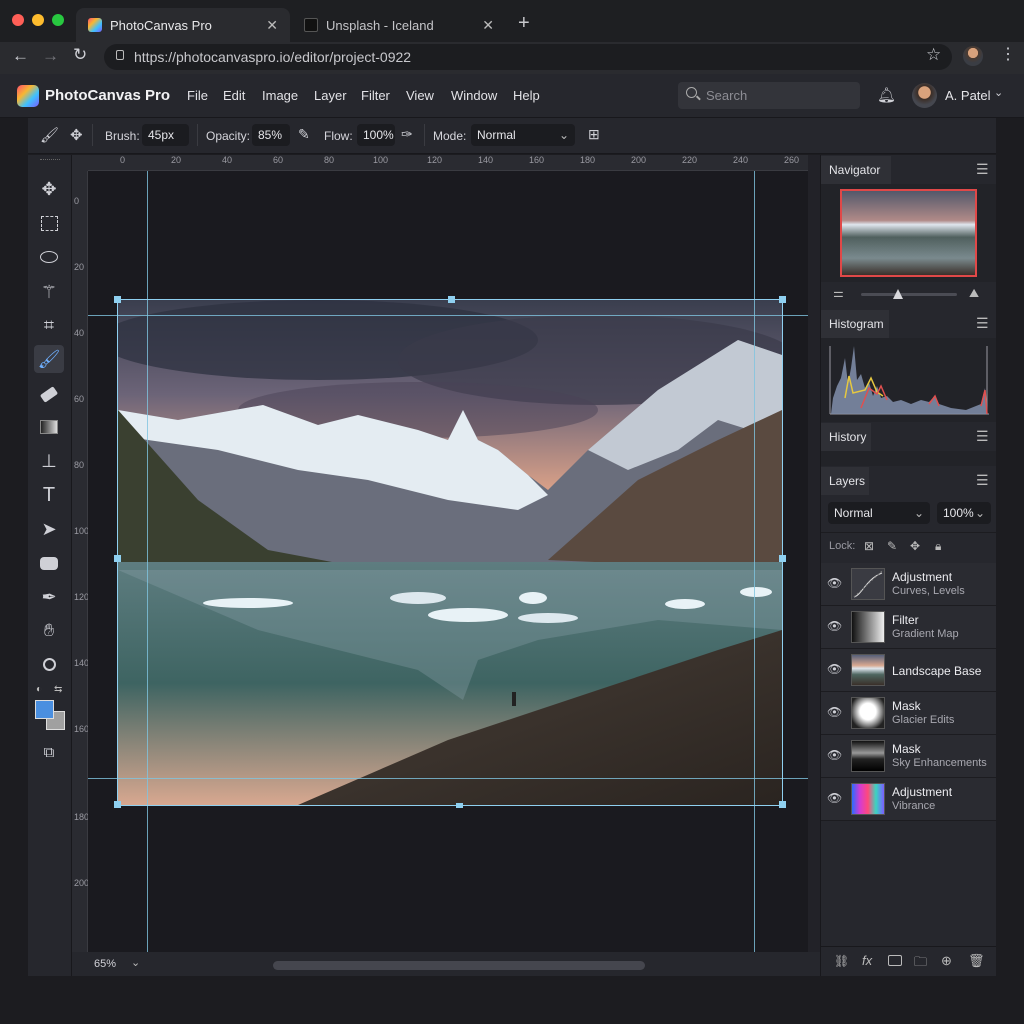 The height and width of the screenshot is (1024, 1024). Describe the element at coordinates (879, 513) in the screenshot. I see `layer-blend-mode-select: Normal ⌄` at that location.